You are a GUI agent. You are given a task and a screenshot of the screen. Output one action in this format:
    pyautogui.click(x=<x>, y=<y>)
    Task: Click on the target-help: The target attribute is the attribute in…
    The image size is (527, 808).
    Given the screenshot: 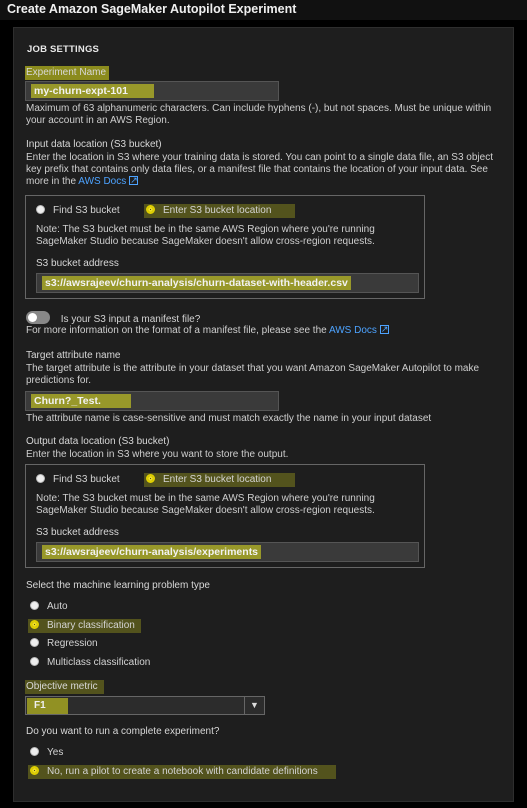 What is the action you would take?
    pyautogui.click(x=253, y=374)
    